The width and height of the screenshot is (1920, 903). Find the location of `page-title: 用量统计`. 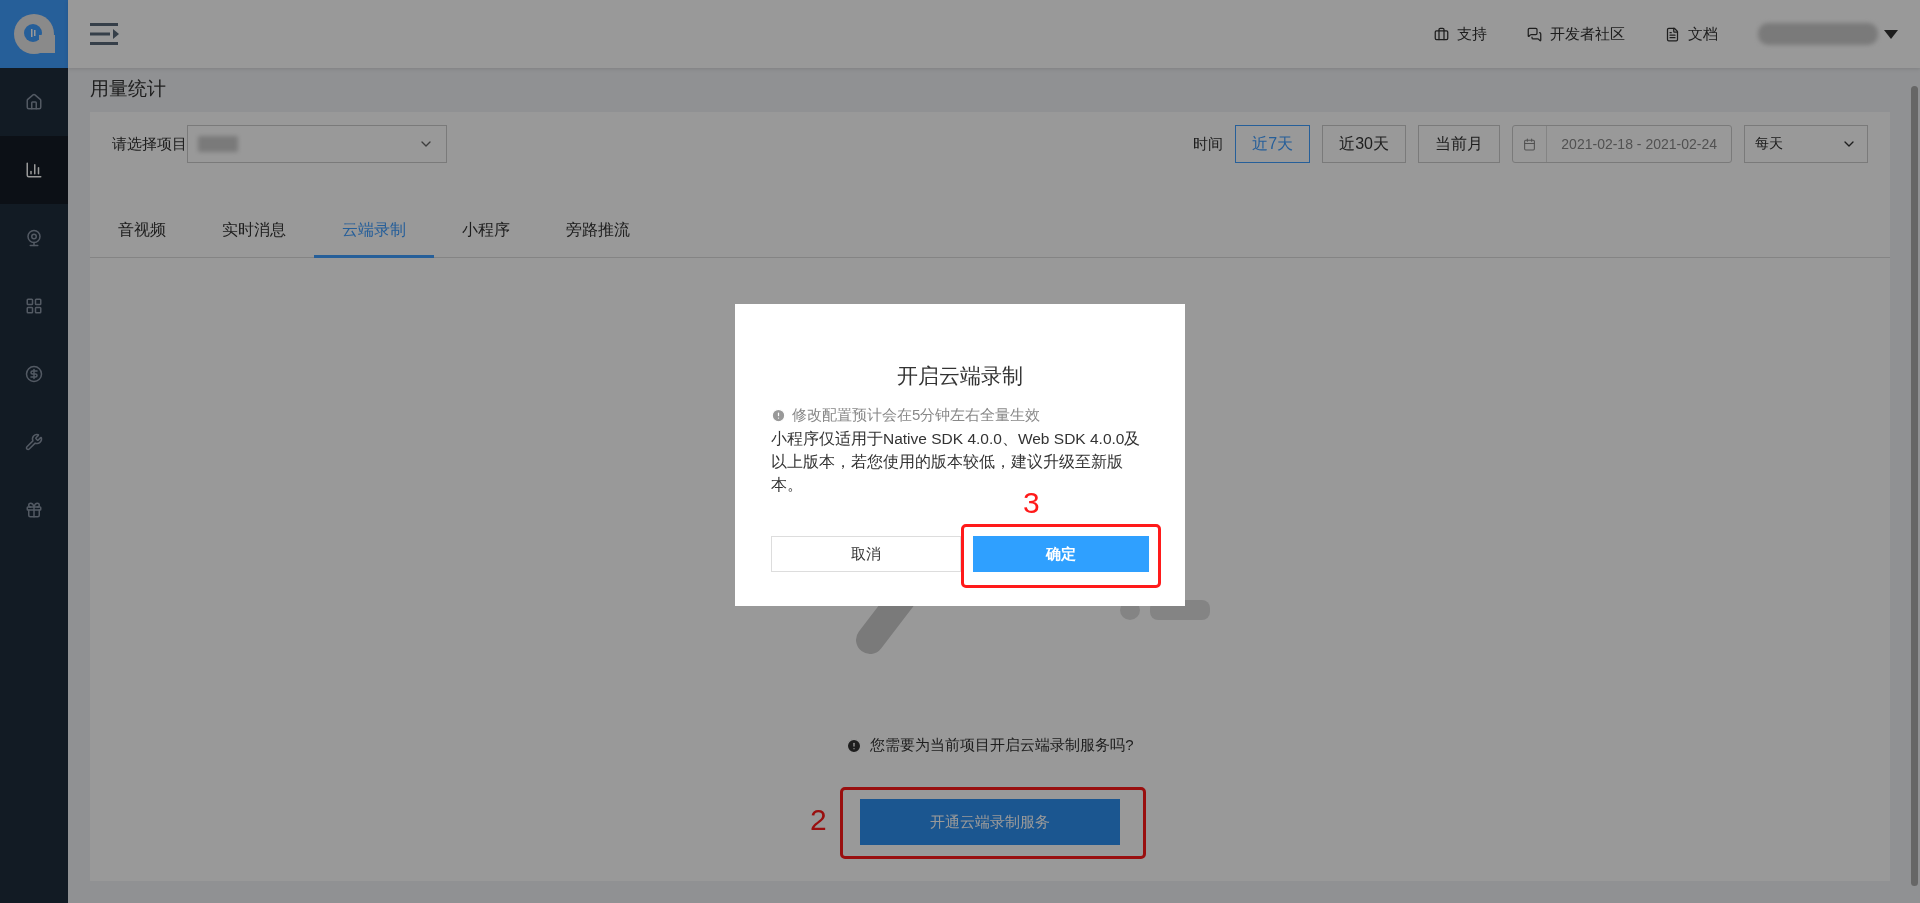

page-title: 用量统计 is located at coordinates (128, 89).